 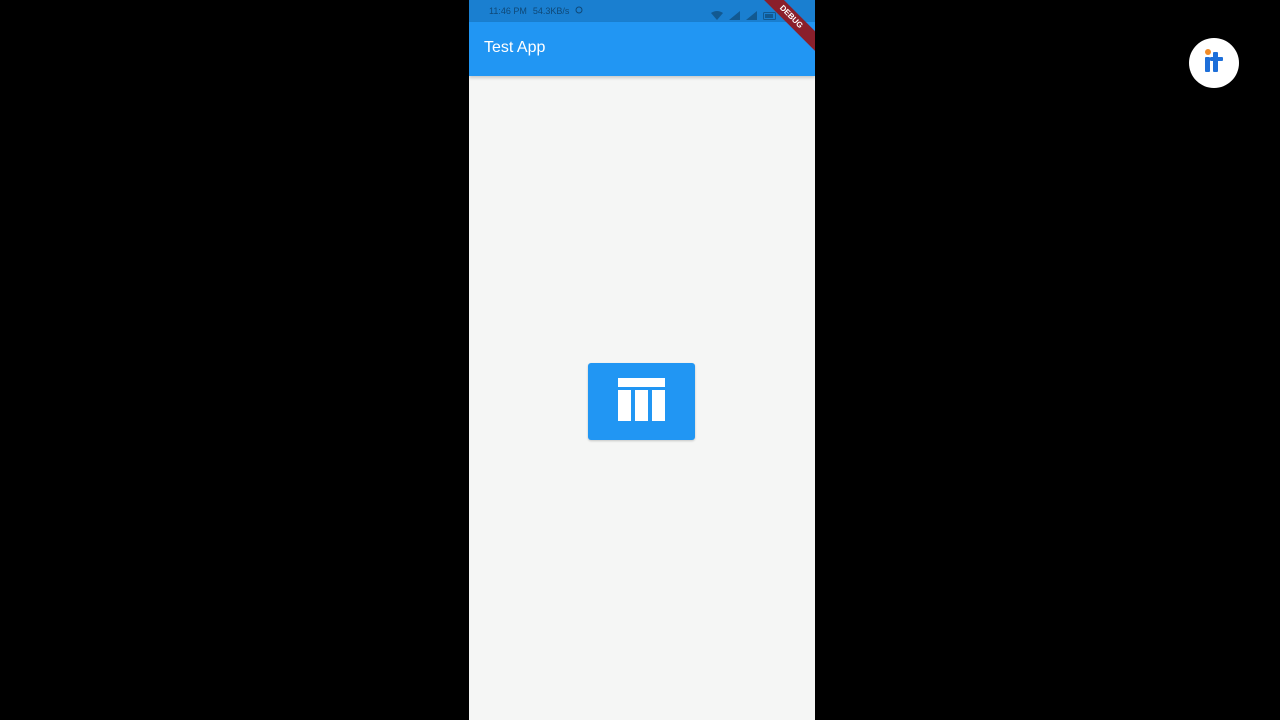 I want to click on table-layout-icon, so click(x=641, y=401).